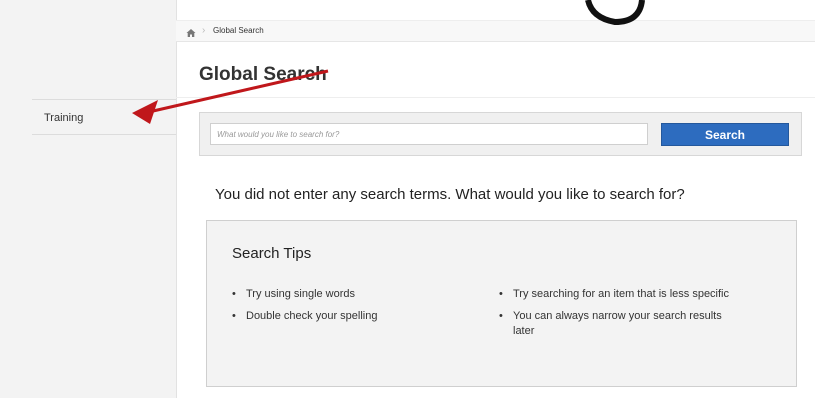  Describe the element at coordinates (263, 74) in the screenshot. I see `page-title: Global Search` at that location.